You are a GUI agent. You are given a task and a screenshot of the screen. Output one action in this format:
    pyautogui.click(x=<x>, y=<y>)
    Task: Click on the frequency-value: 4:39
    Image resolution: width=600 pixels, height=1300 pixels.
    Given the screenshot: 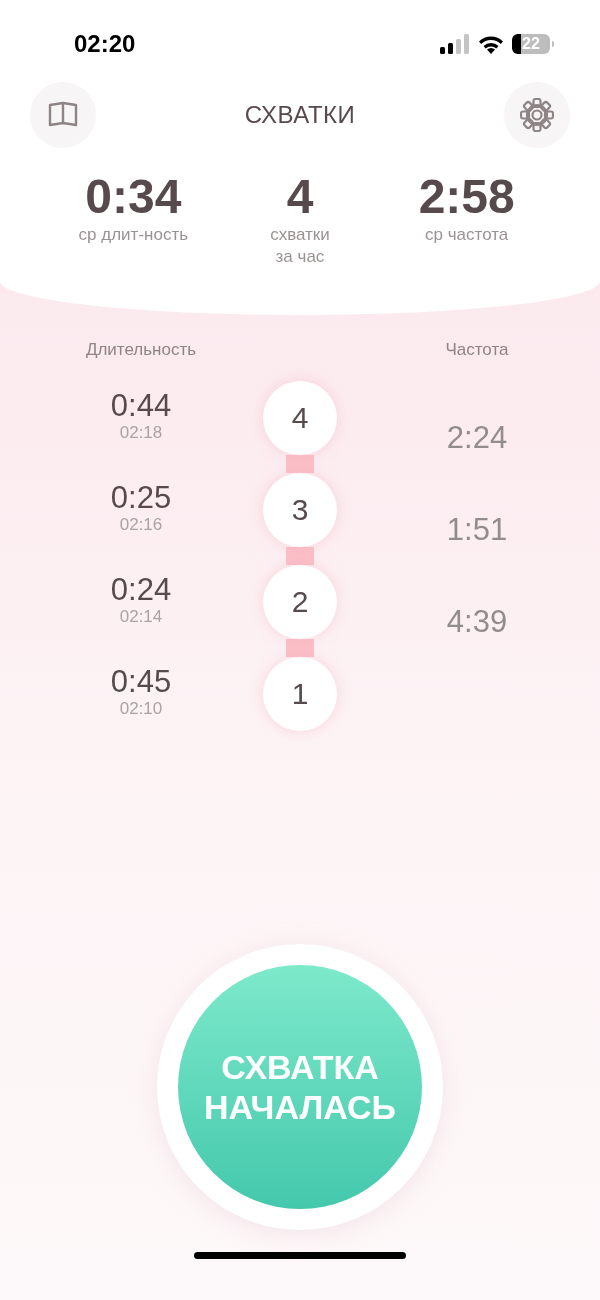 What is the action you would take?
    pyautogui.click(x=477, y=622)
    